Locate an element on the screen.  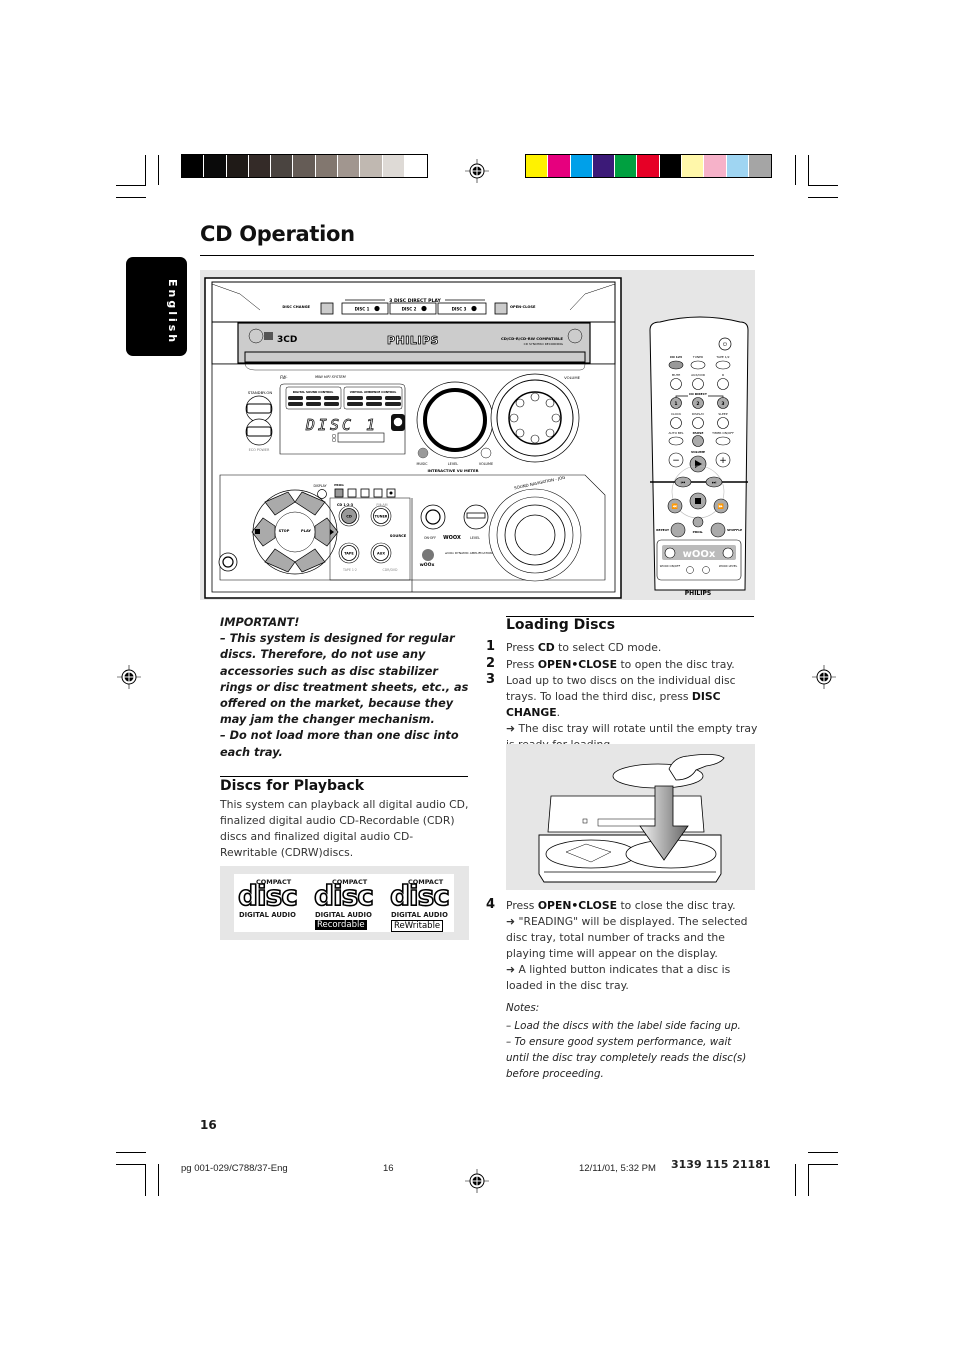
svg-text: CDR/DVD is located at coordinates (390, 570).